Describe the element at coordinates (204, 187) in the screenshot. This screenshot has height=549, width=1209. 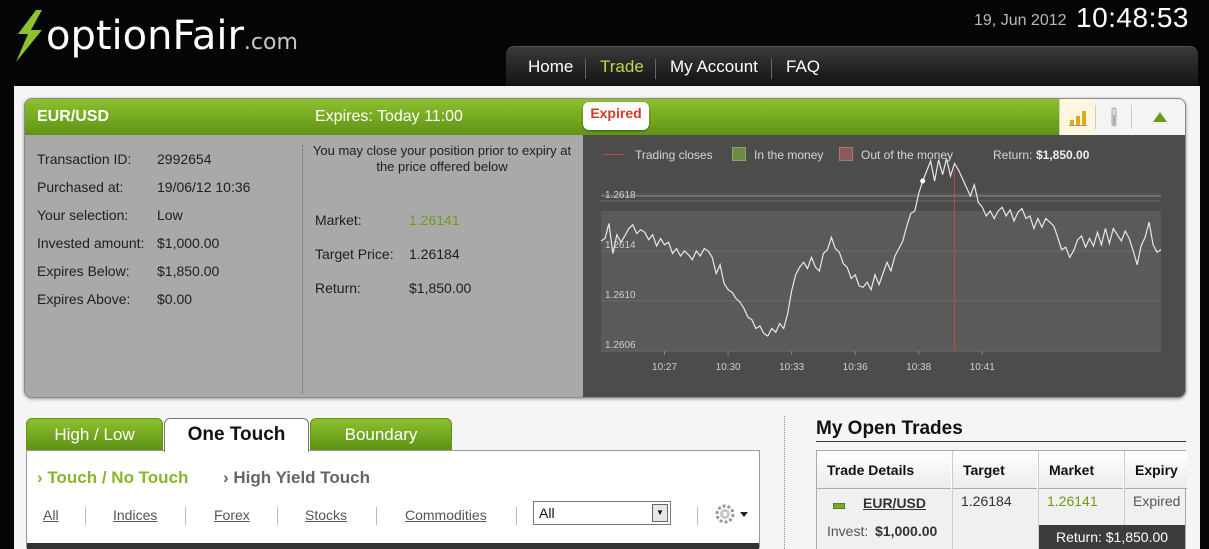
I see `detail-value: 19/06/12 10:36` at that location.